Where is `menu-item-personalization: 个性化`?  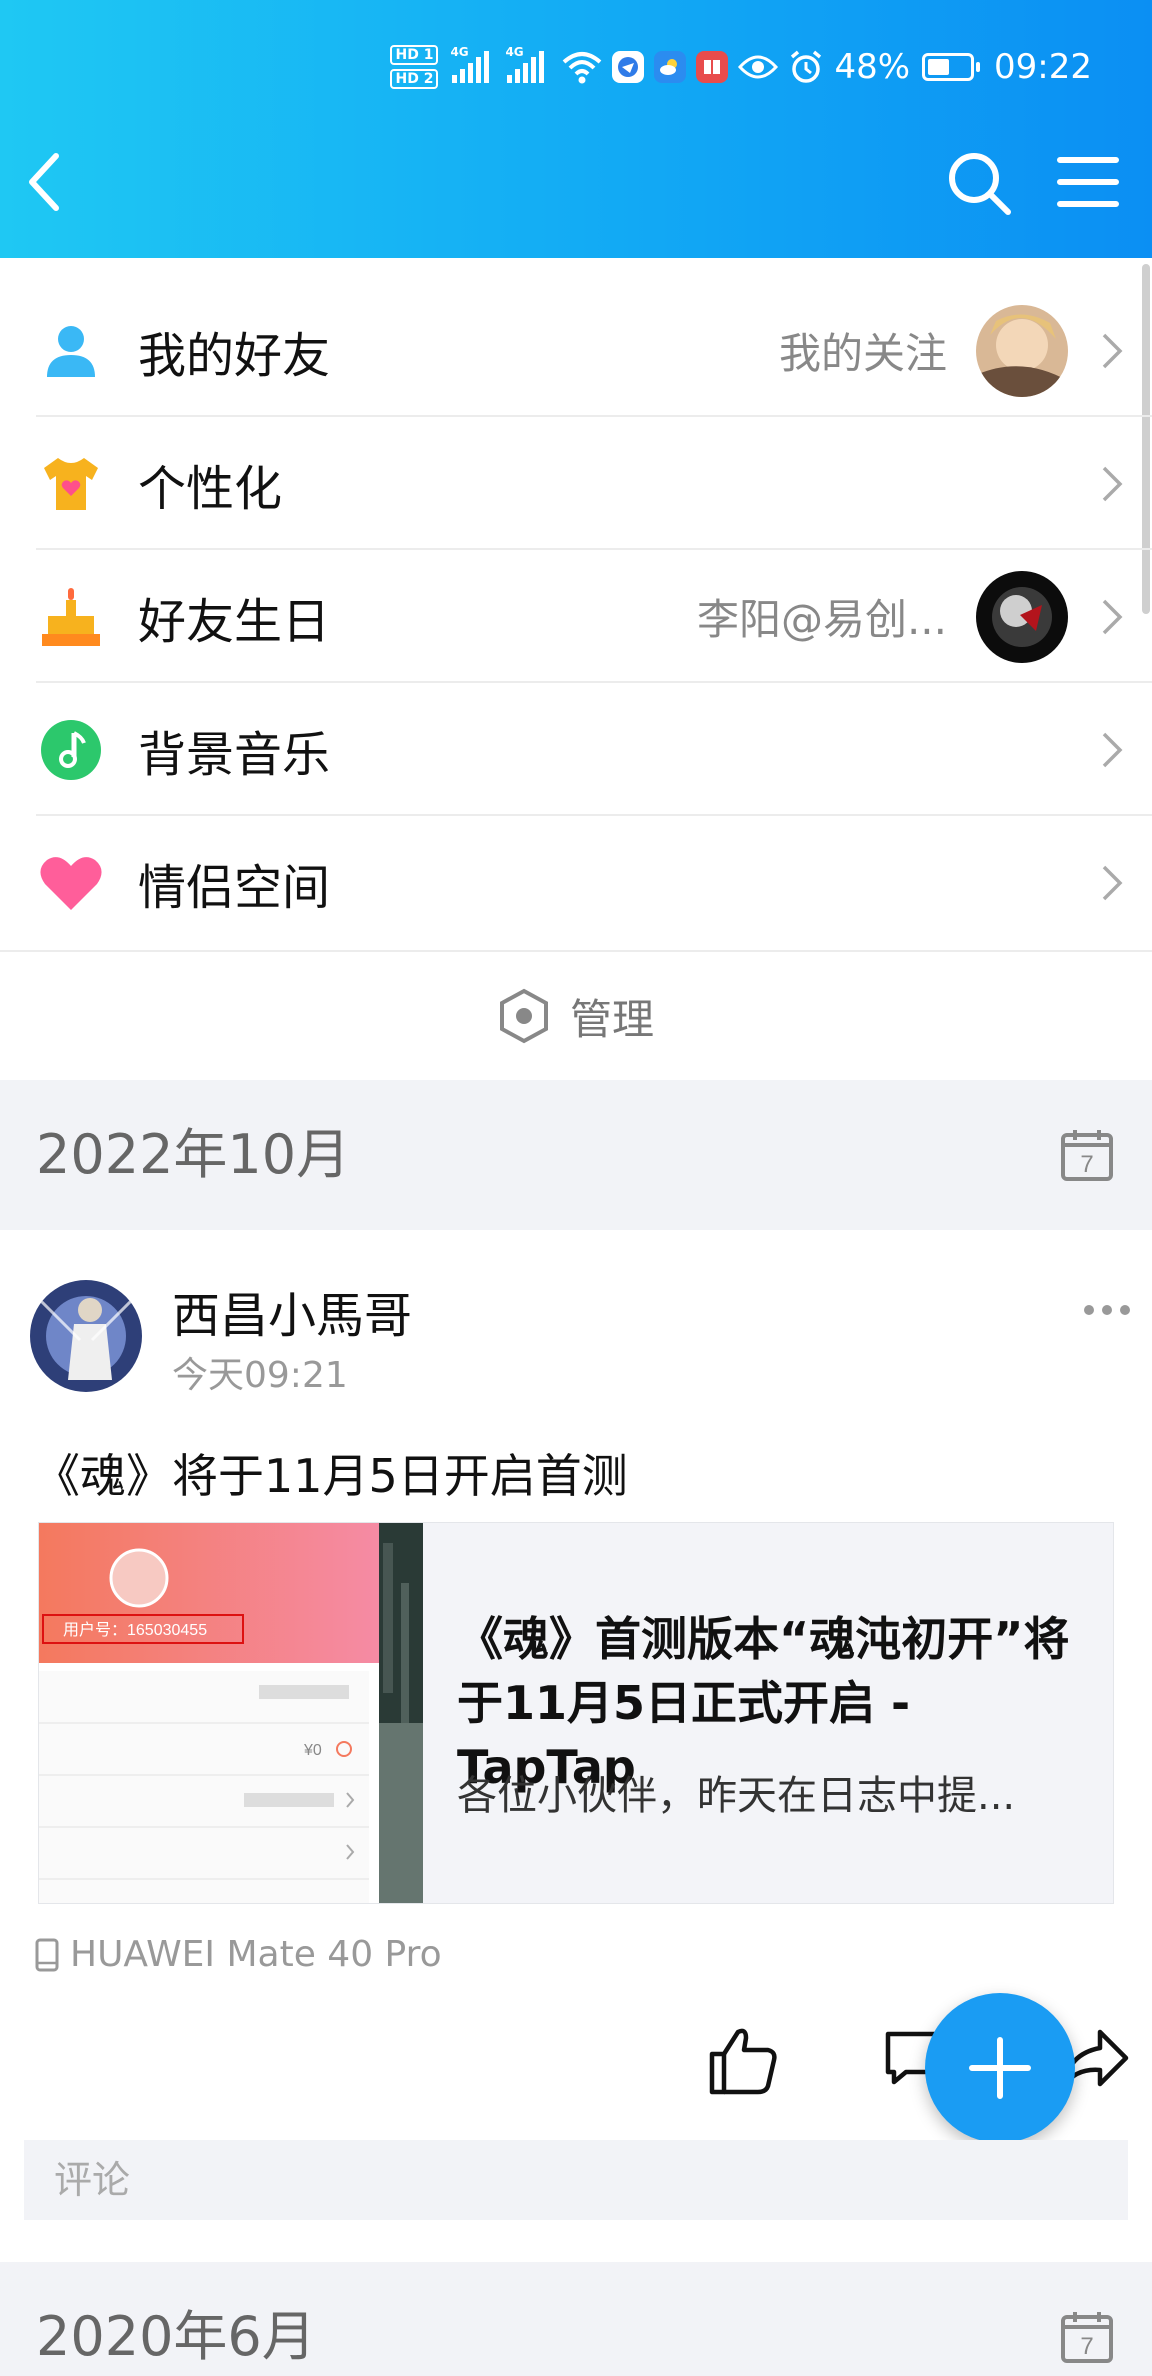
menu-item-personalization: 个性化 is located at coordinates (576, 483).